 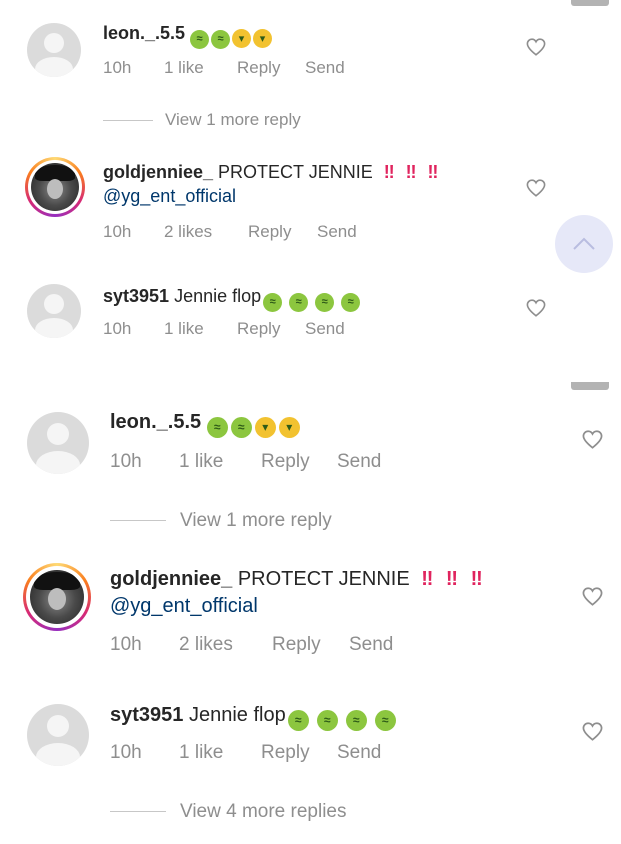 I want to click on view-replies-button: View 4 more replies, so click(x=228, y=812).